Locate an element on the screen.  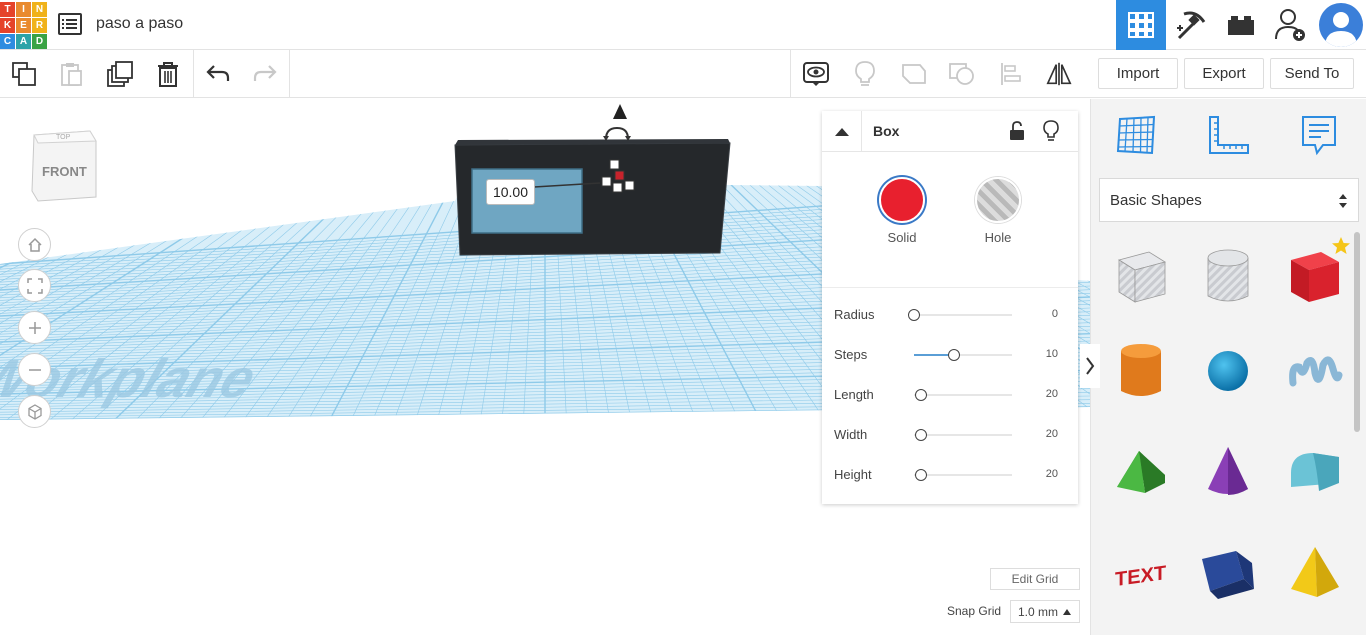
collapse-inspector-button is located at coordinates (842, 131).